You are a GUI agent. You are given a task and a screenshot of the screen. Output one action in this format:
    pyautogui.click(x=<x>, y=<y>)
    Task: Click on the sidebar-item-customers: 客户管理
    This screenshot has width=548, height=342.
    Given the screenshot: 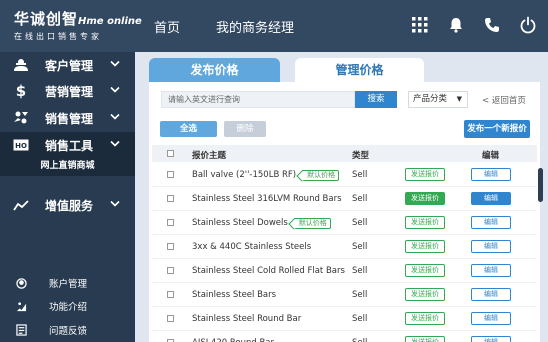 What is the action you would take?
    pyautogui.click(x=67, y=65)
    